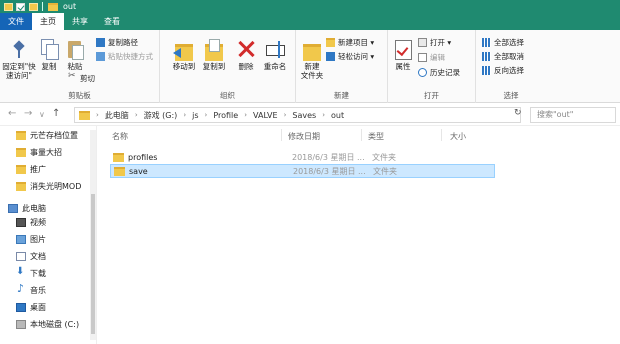 Image resolution: width=620 pixels, height=344 pixels. Describe the element at coordinates (342, 66) in the screenshot. I see `new-group: 新建 文件夹 新建项目 ▾ 轻松访问 ▾ 新建` at that location.